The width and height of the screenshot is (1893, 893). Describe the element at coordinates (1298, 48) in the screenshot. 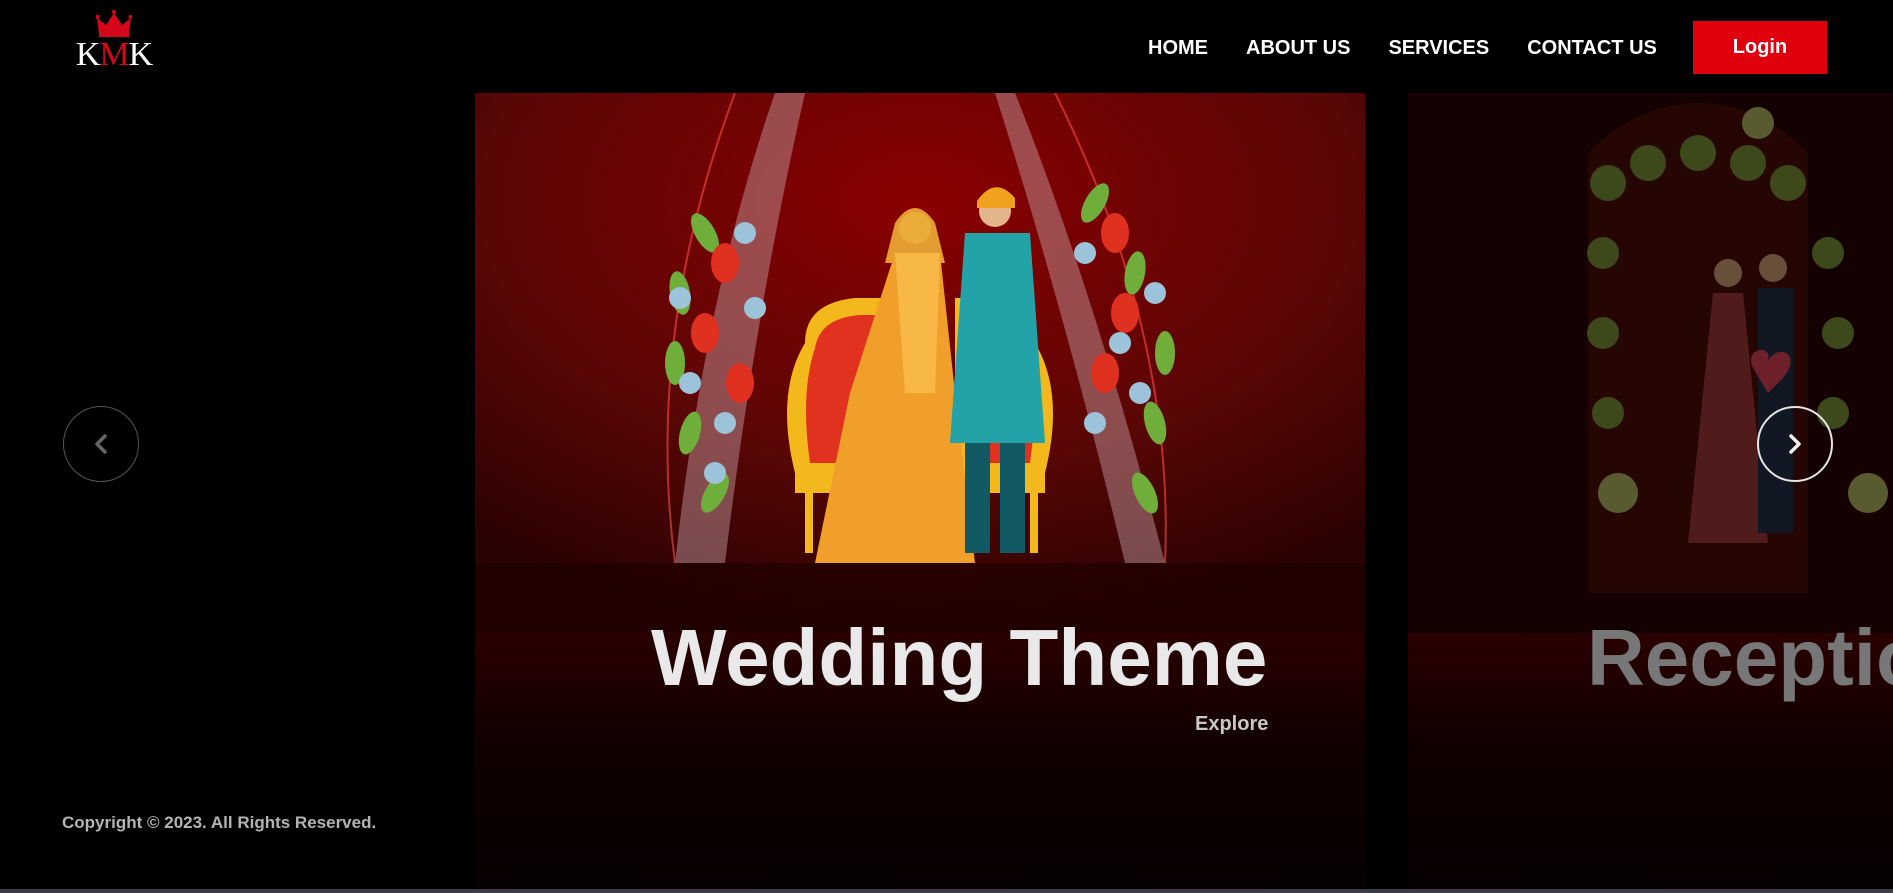

I see `nav-about-us: ABOUT US` at that location.